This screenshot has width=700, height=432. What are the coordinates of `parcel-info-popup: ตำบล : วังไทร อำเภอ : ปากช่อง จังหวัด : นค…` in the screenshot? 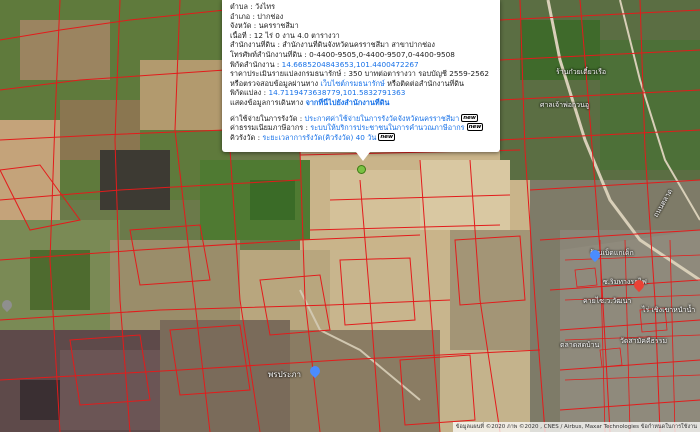 It's located at (361, 76).